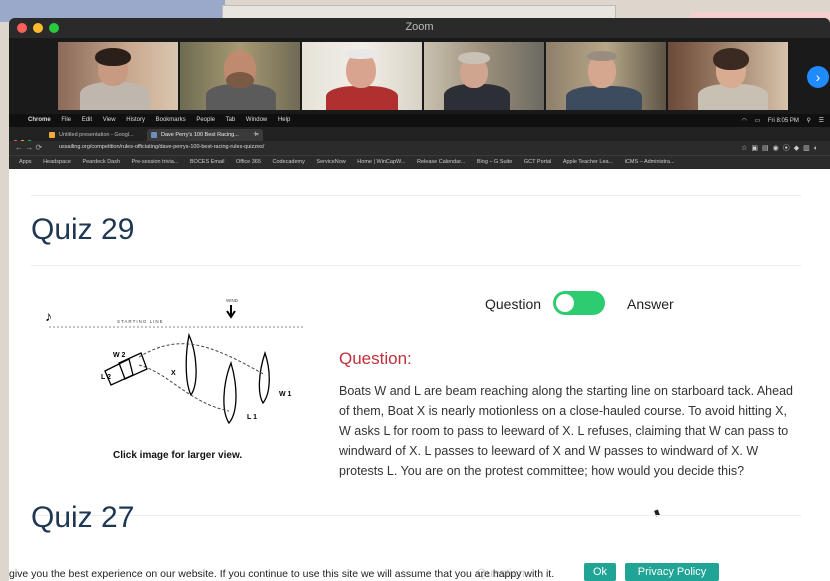 Image resolution: width=830 pixels, height=581 pixels. Describe the element at coordinates (207, 162) in the screenshot. I see `bookmark-item: BOCES Email` at that location.